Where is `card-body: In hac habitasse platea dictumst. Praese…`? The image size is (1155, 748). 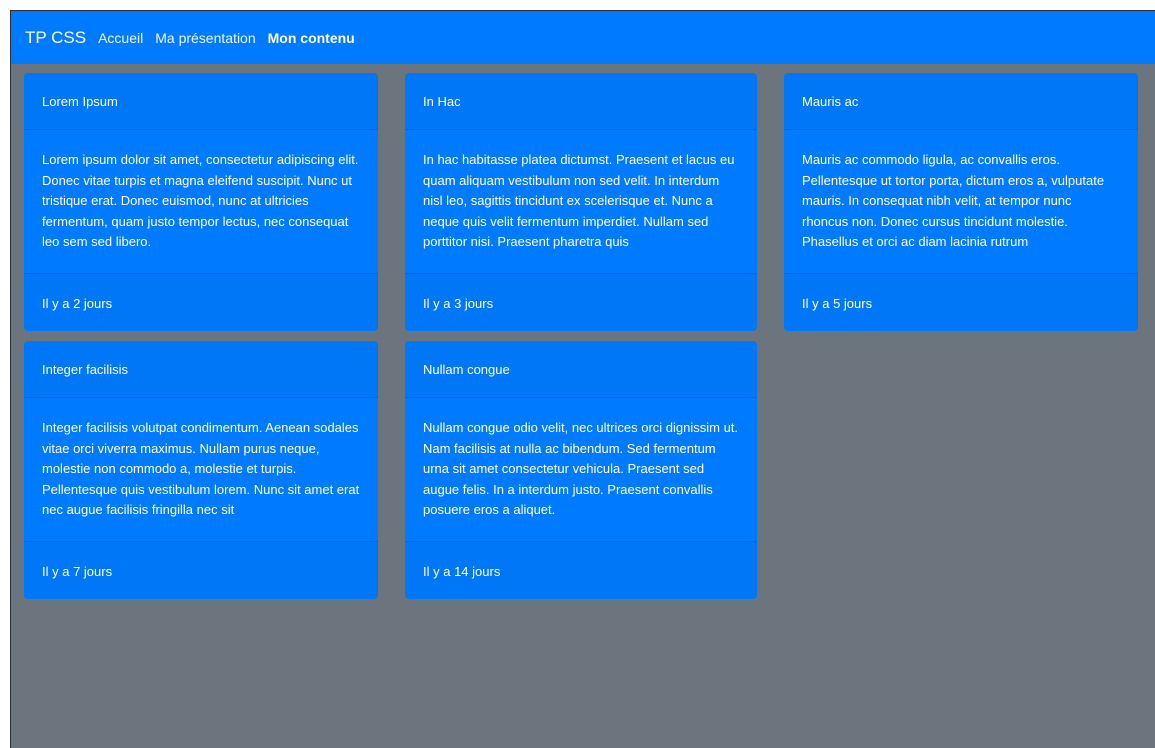
card-body: In hac habitasse platea dictumst. Praese… is located at coordinates (581, 201).